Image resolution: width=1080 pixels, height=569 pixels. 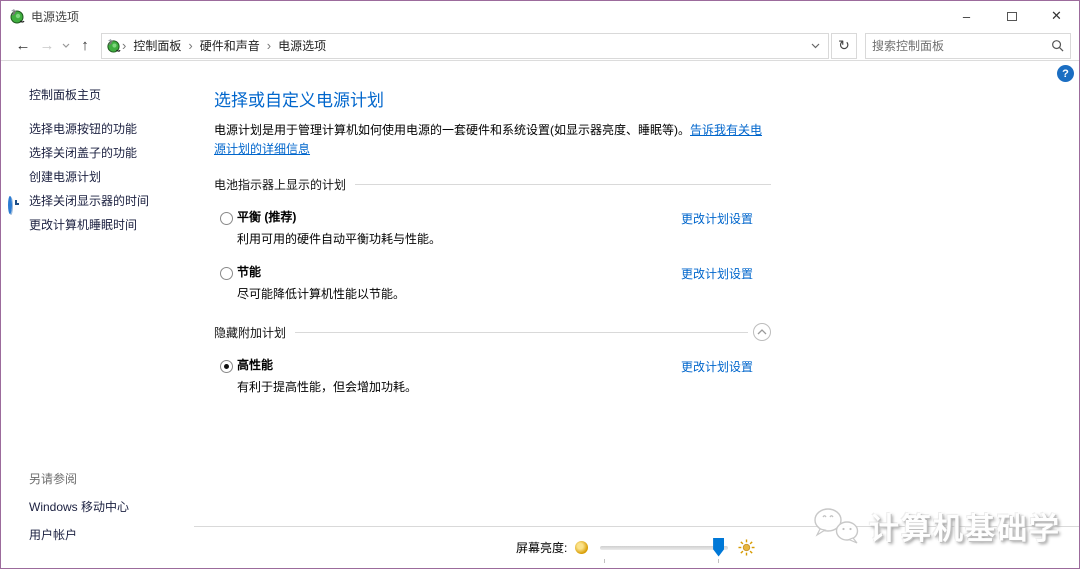 I want to click on maximize-button, so click(x=1011, y=16).